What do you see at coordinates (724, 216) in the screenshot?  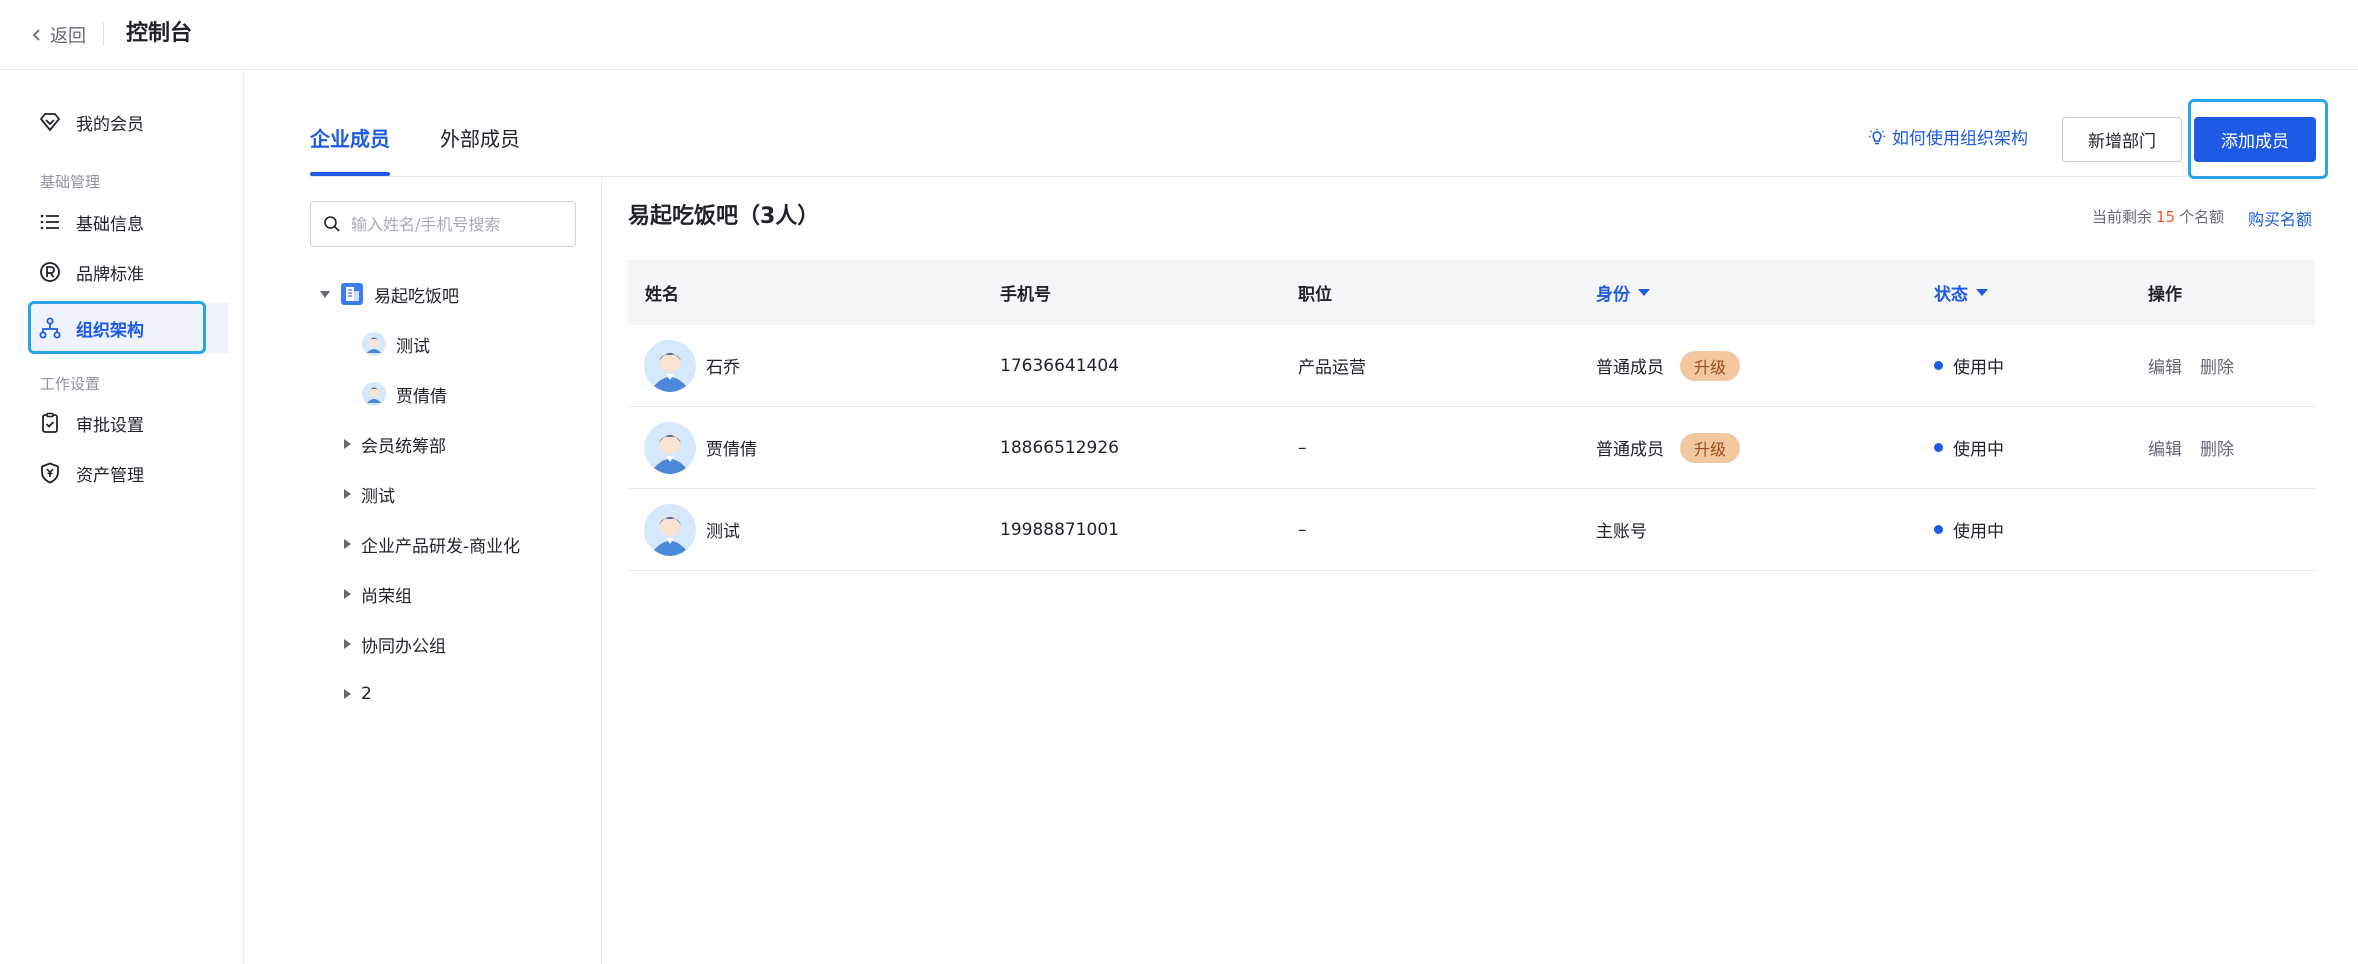 I see `department-title: 易起吃饭吧（3人）` at bounding box center [724, 216].